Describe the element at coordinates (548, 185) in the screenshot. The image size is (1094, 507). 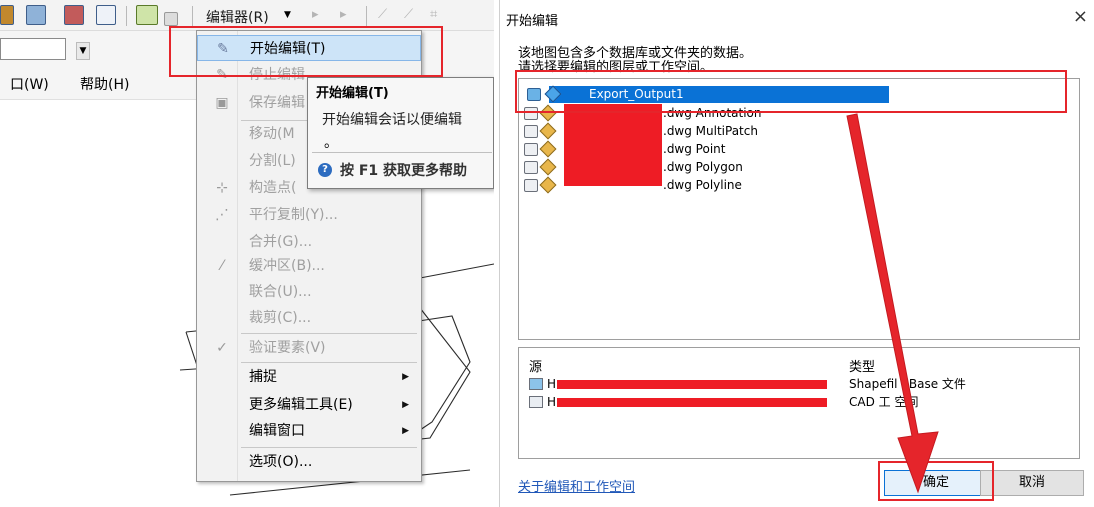
I see `polyline-layer-icon` at that location.